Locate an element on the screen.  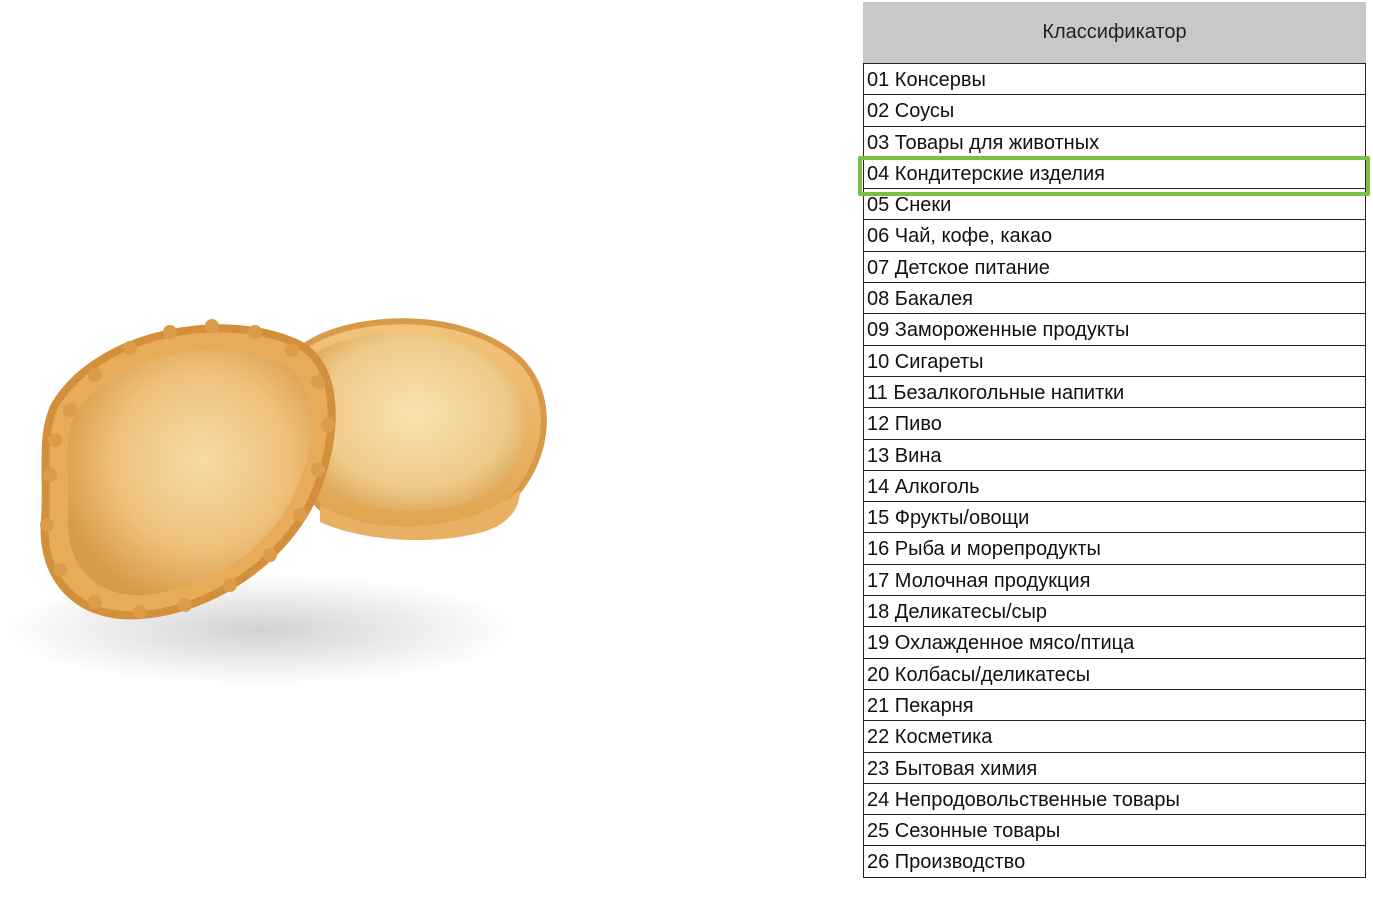
classifier-item: 25 Сезонные товары is located at coordinates (1114, 829).